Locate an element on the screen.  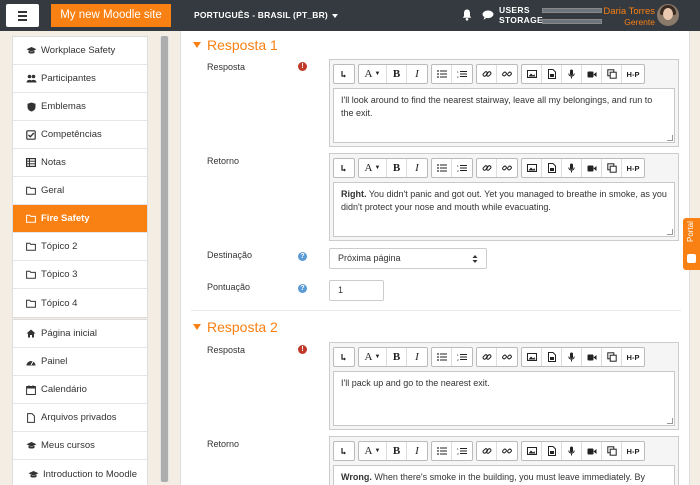
menu-toggle-button is located at coordinates (22, 15).